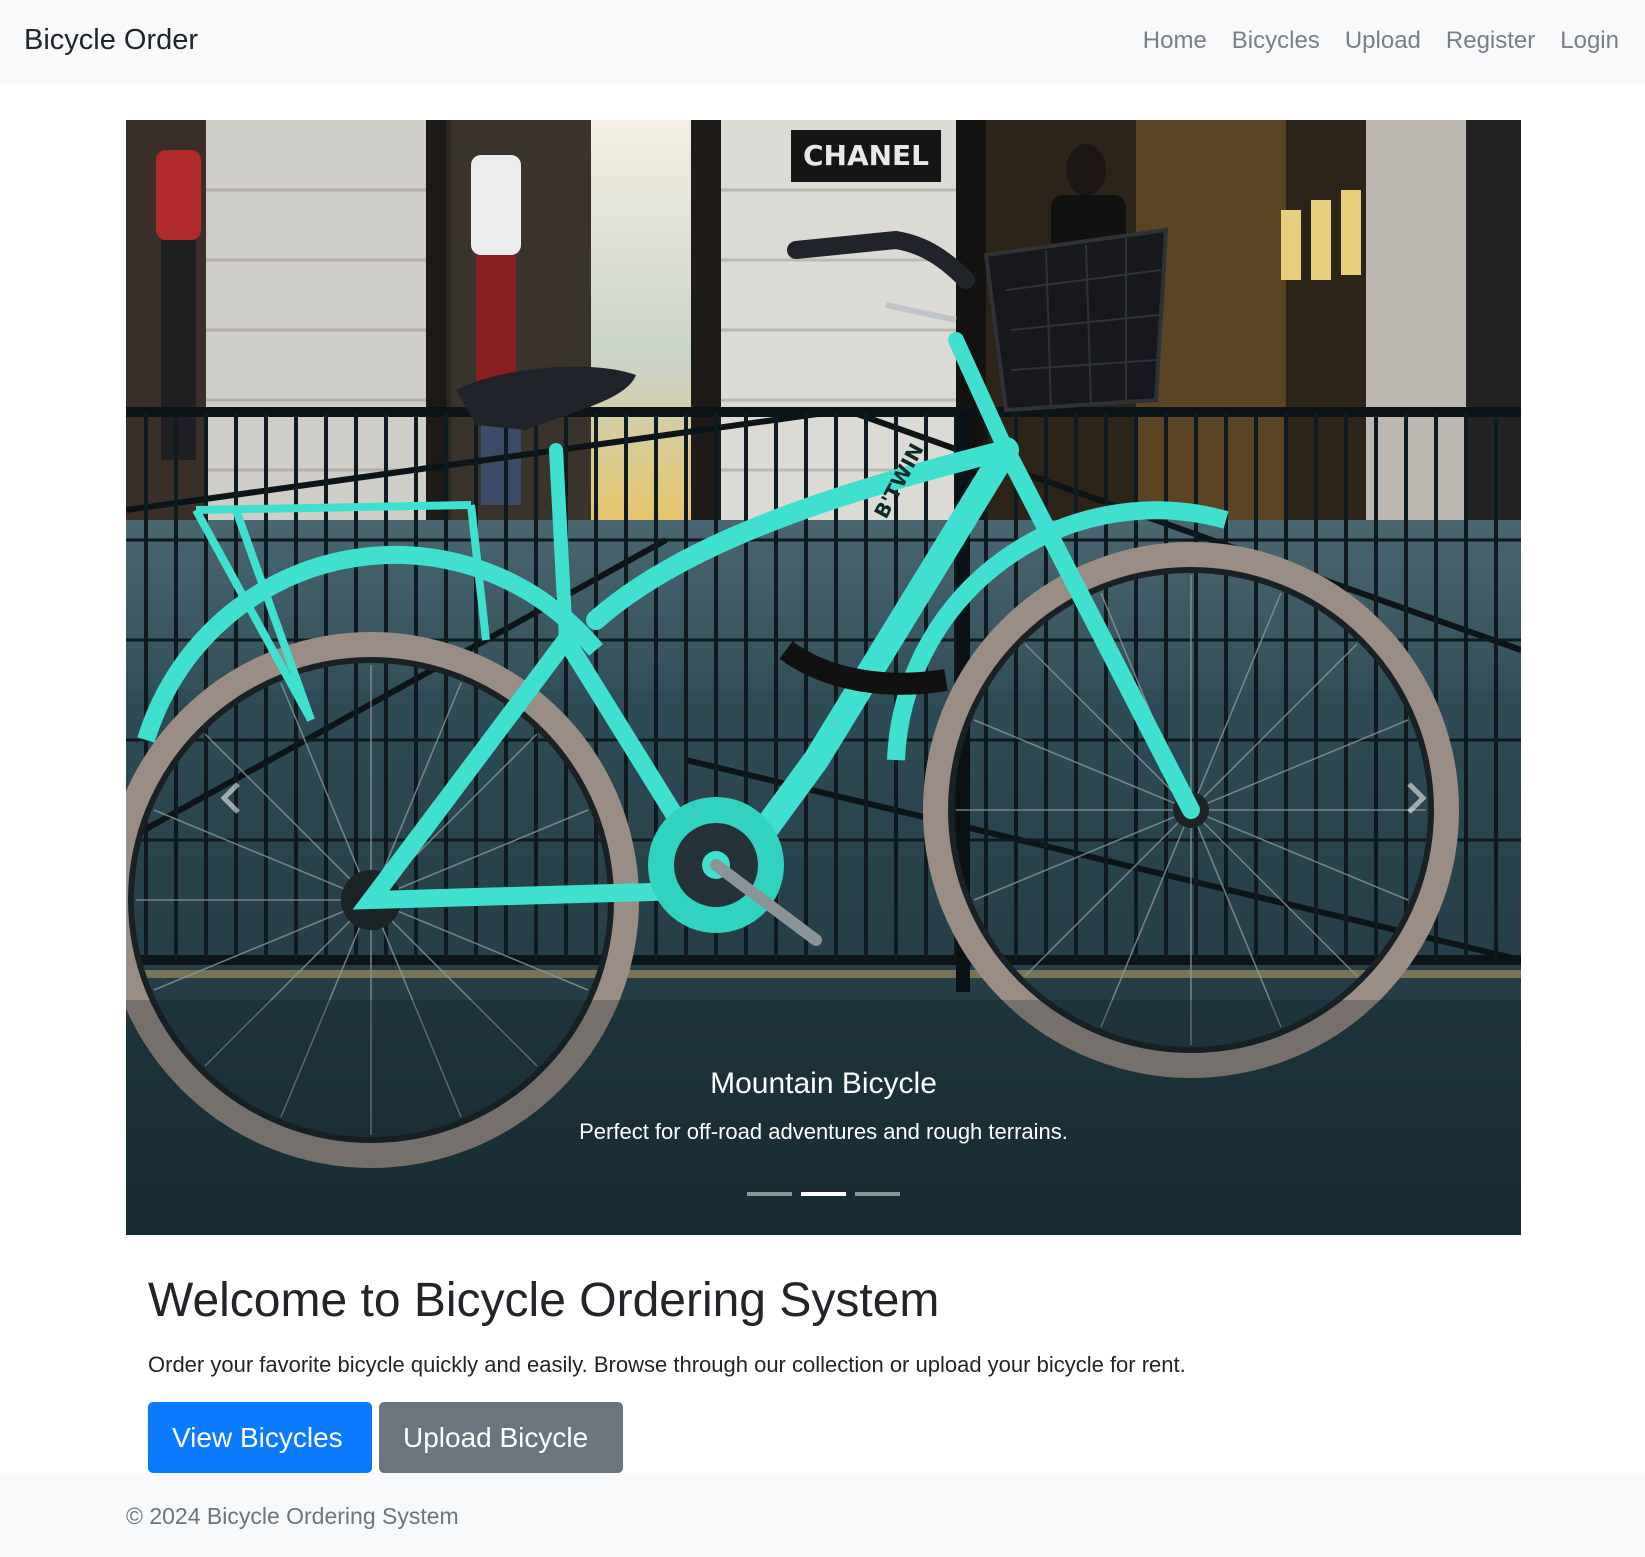  I want to click on nav-links: Home Bicycles Upload Register Login, so click(1381, 41).